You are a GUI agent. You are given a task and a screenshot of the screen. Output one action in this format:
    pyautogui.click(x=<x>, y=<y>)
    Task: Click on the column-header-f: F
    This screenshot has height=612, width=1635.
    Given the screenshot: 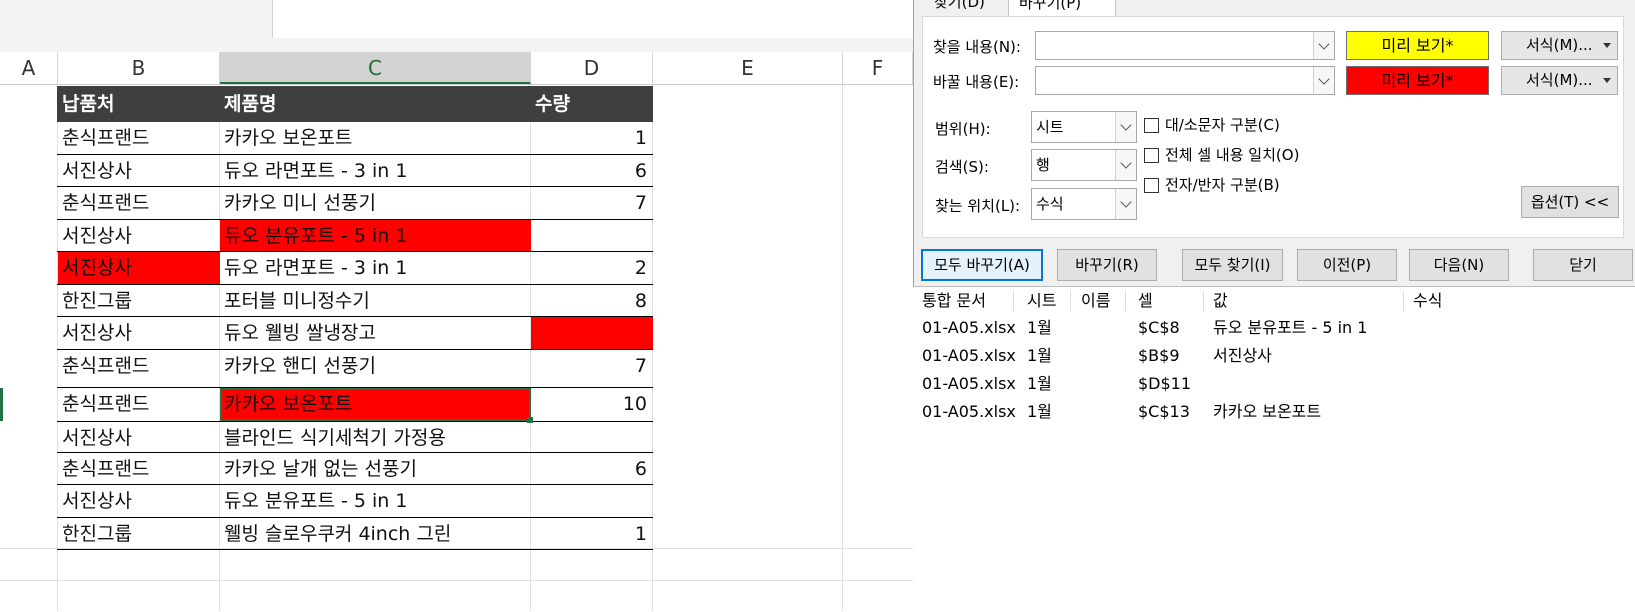 What is the action you would take?
    pyautogui.click(x=878, y=68)
    